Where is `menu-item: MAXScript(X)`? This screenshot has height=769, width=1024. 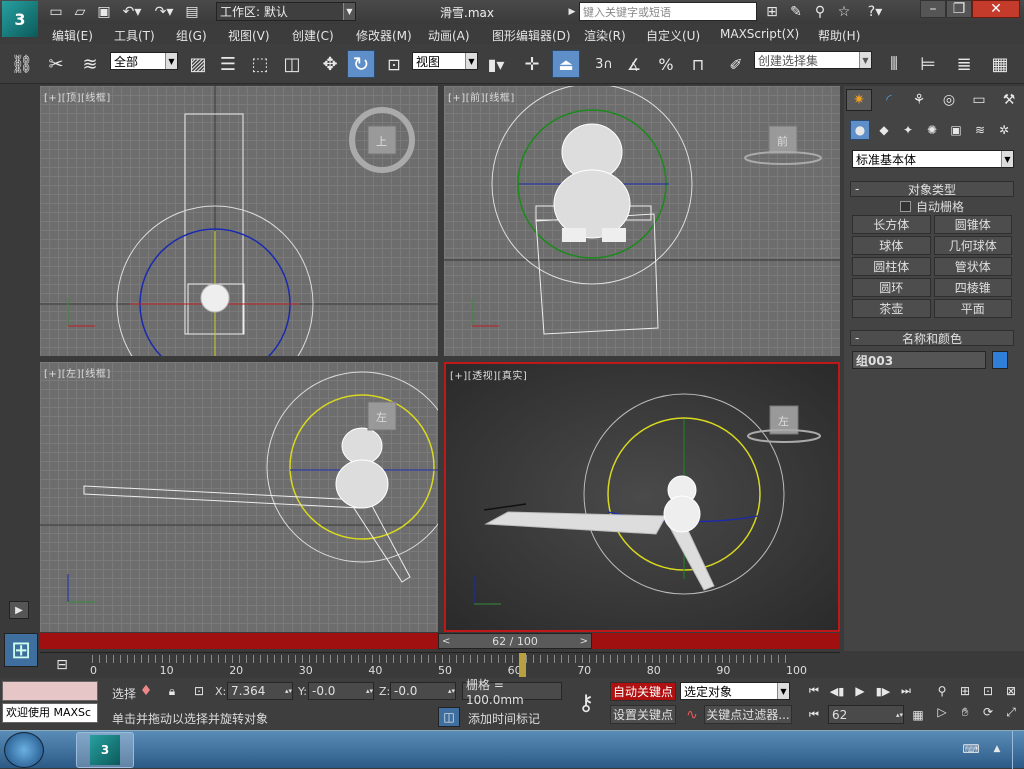
menu-item: MAXScript(X) is located at coordinates (769, 35).